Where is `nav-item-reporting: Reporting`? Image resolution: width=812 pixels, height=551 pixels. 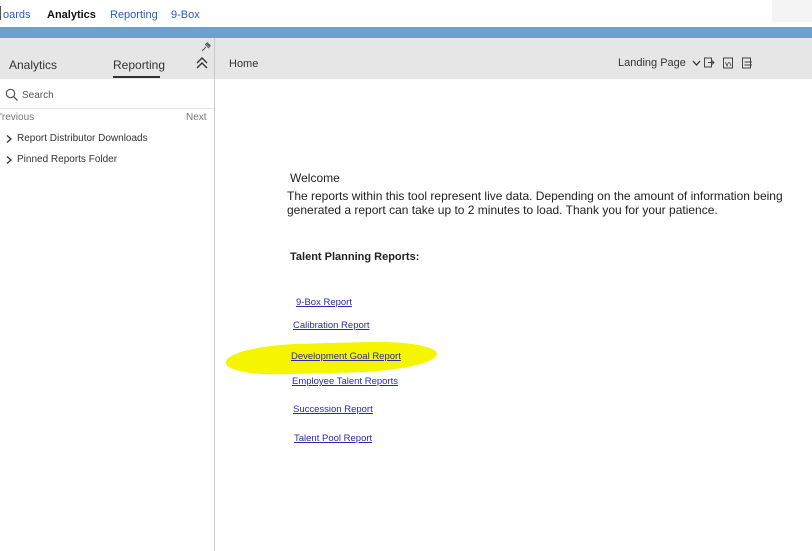
nav-item-reporting: Reporting is located at coordinates (134, 15).